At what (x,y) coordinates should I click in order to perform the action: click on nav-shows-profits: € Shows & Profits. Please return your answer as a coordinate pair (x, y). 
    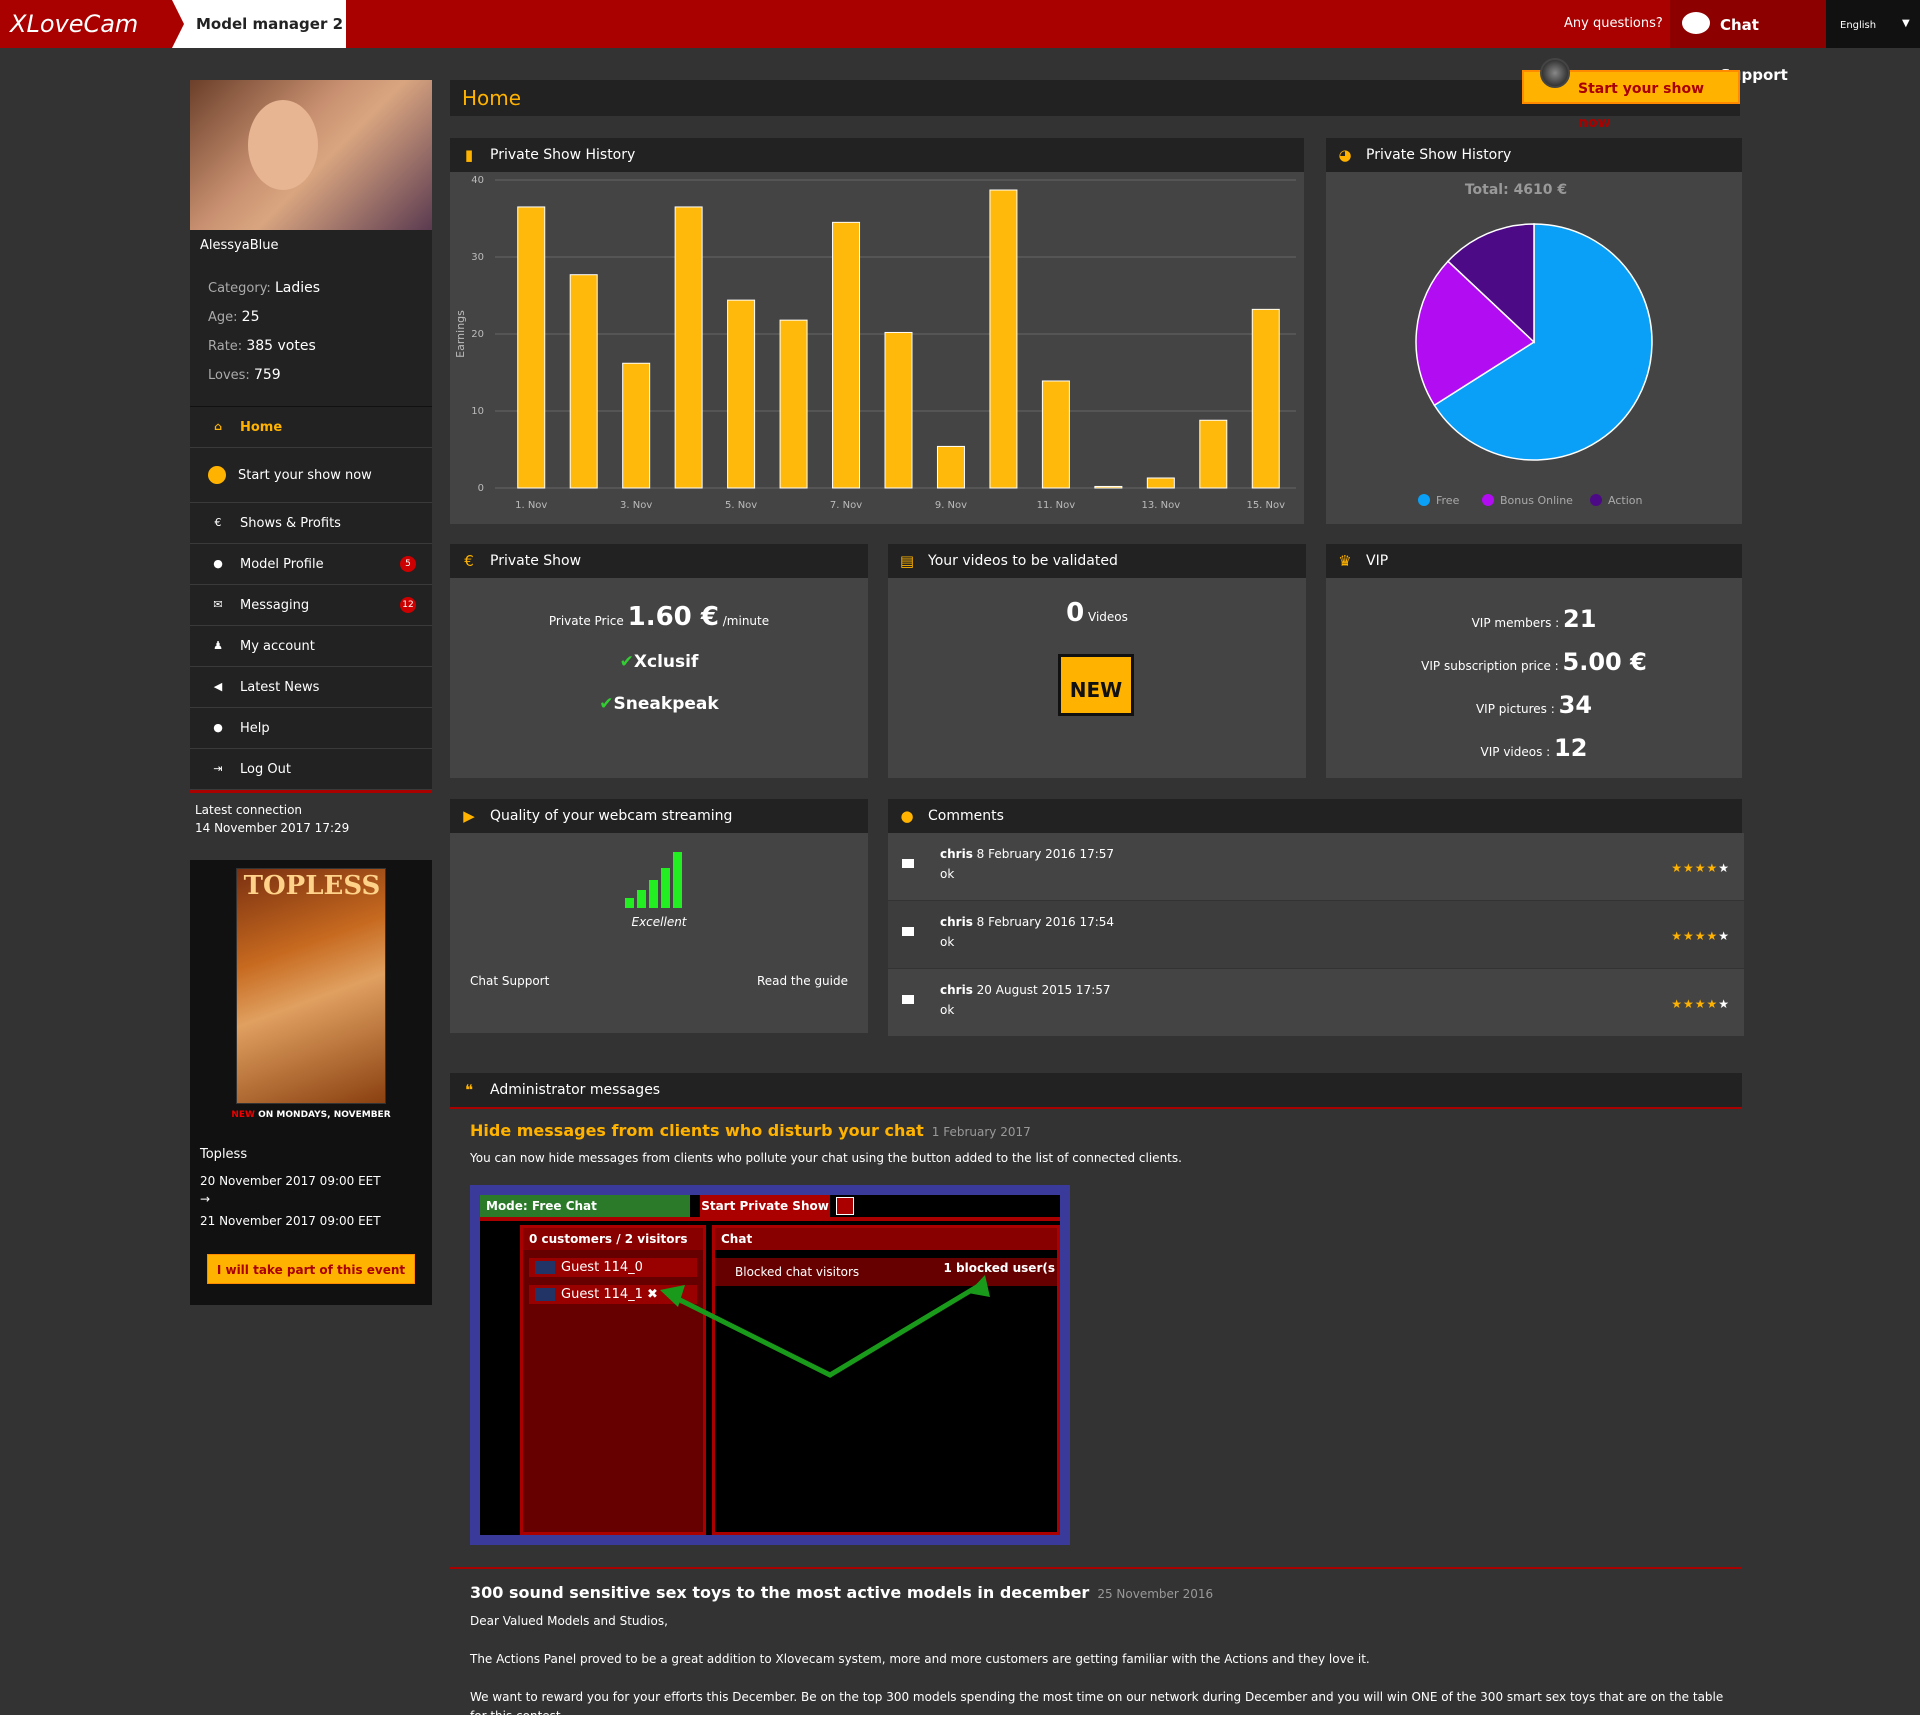
    Looking at the image, I should click on (311, 523).